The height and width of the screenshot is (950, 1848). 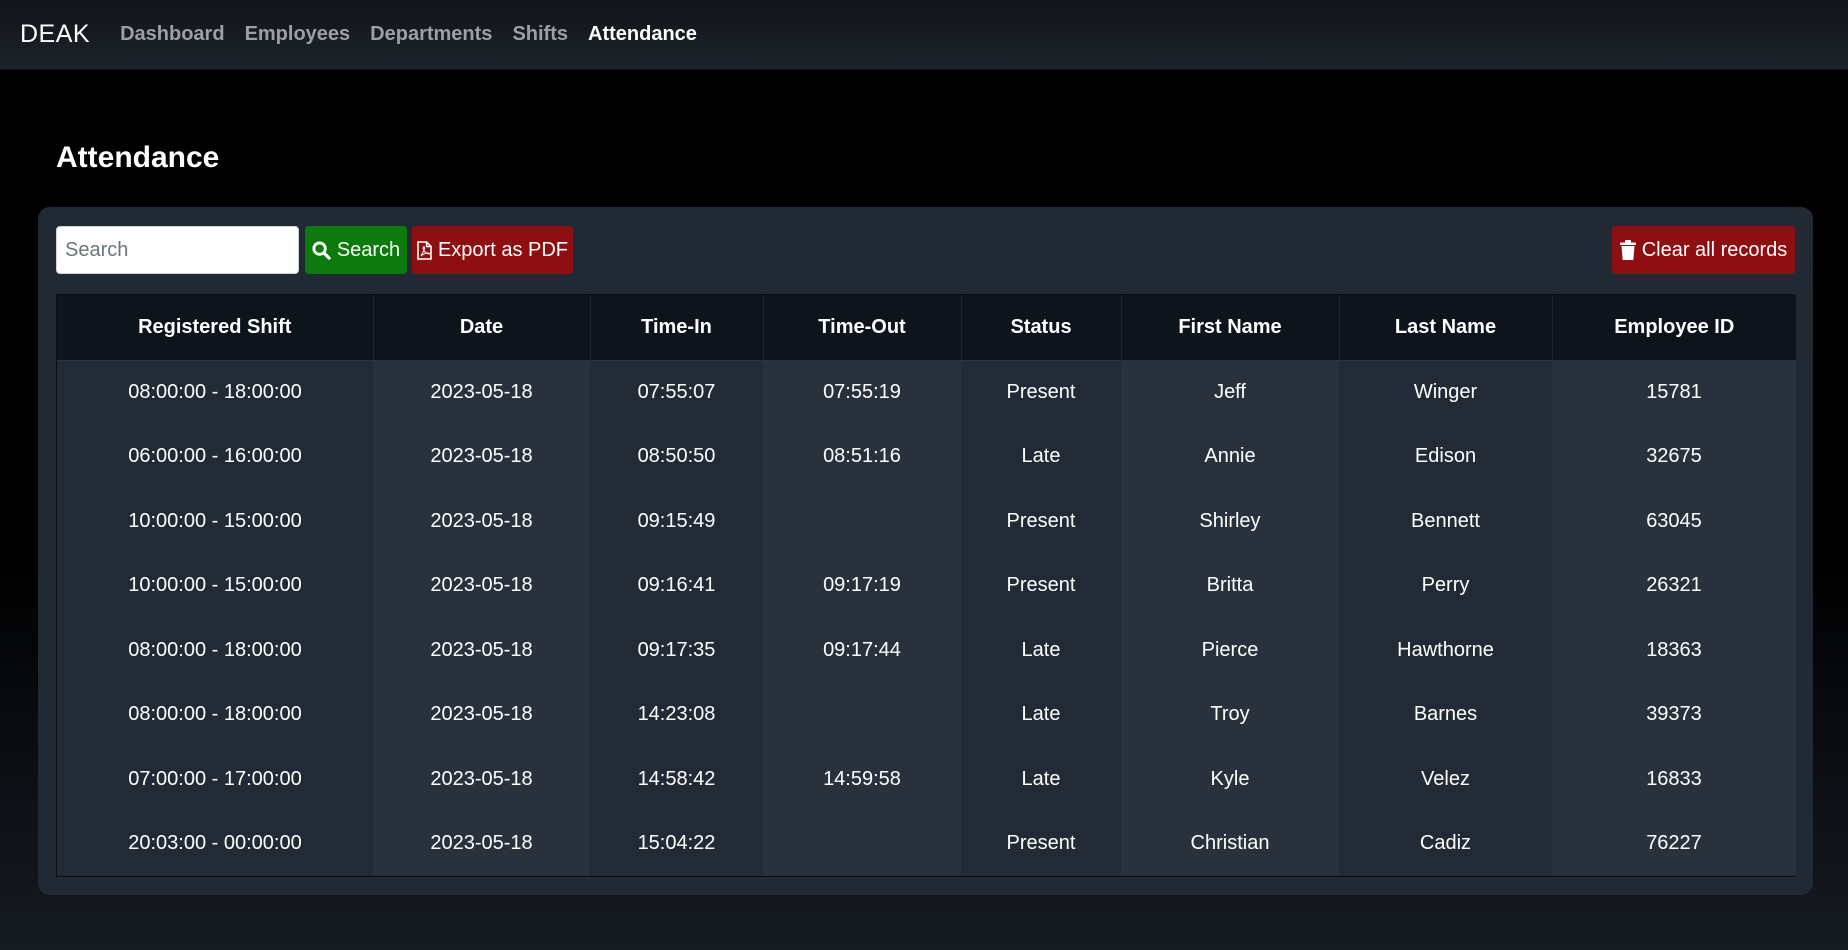 I want to click on column-header-registered-shift: Registered Shift, so click(x=215, y=328).